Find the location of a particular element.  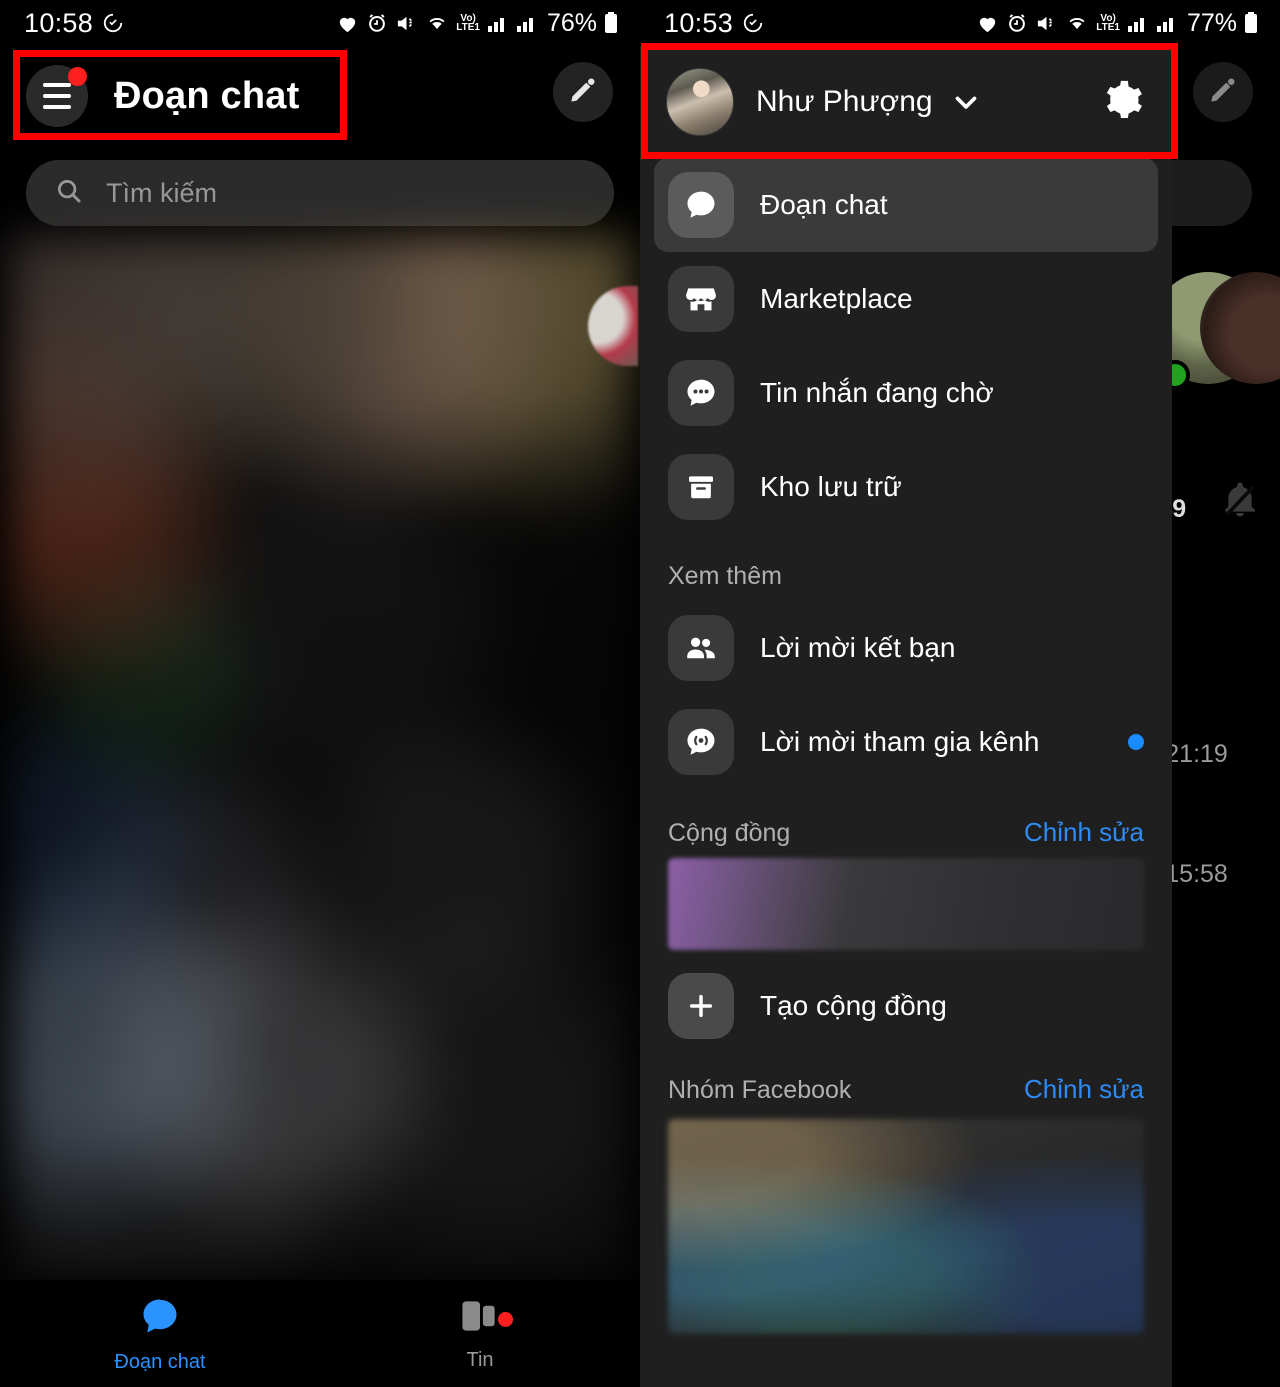

status-bar-right-group: Vo) LTE1 76% is located at coordinates (477, 23).